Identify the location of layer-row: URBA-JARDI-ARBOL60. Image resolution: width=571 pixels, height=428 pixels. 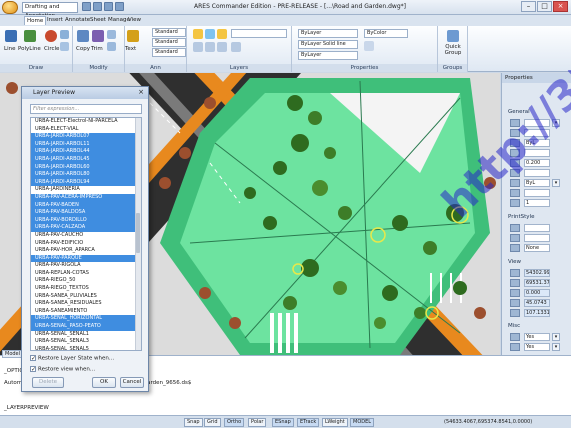
(86, 167).